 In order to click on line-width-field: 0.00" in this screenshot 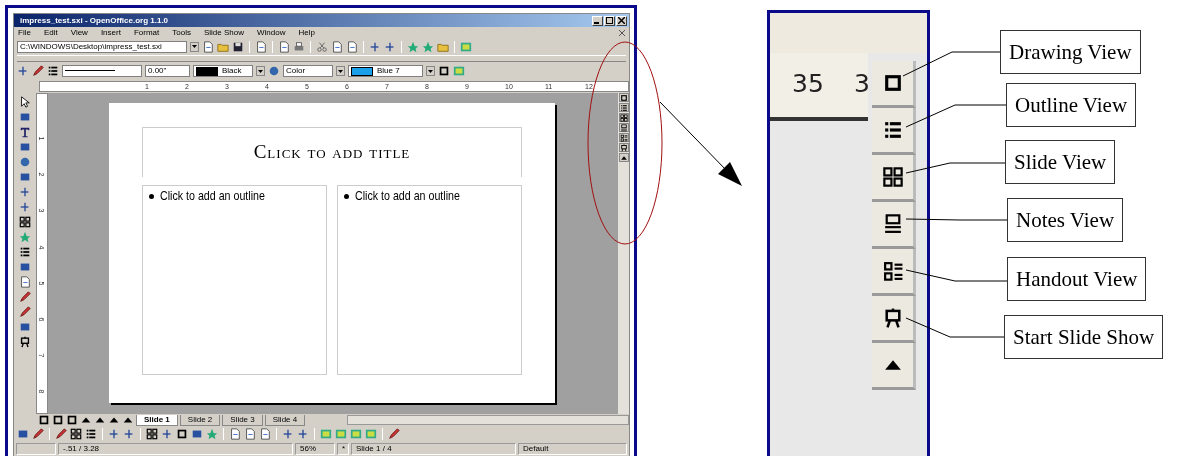, I will do `click(167, 71)`.